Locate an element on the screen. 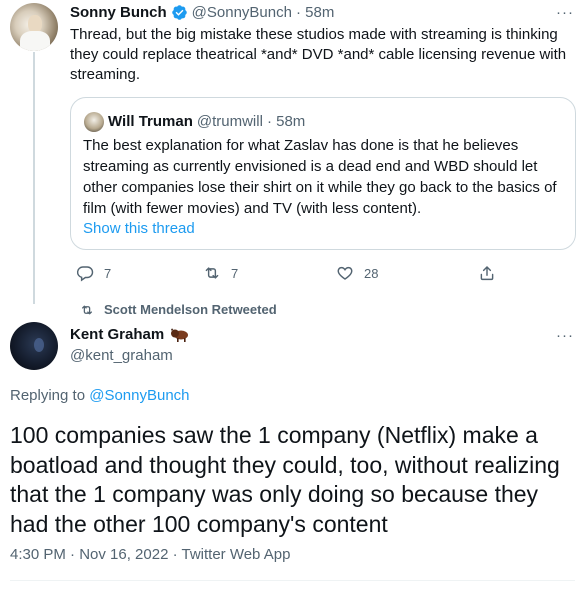 Image resolution: width=585 pixels, height=591 pixels. tweet2-header: Kent Graham is located at coordinates (130, 334).